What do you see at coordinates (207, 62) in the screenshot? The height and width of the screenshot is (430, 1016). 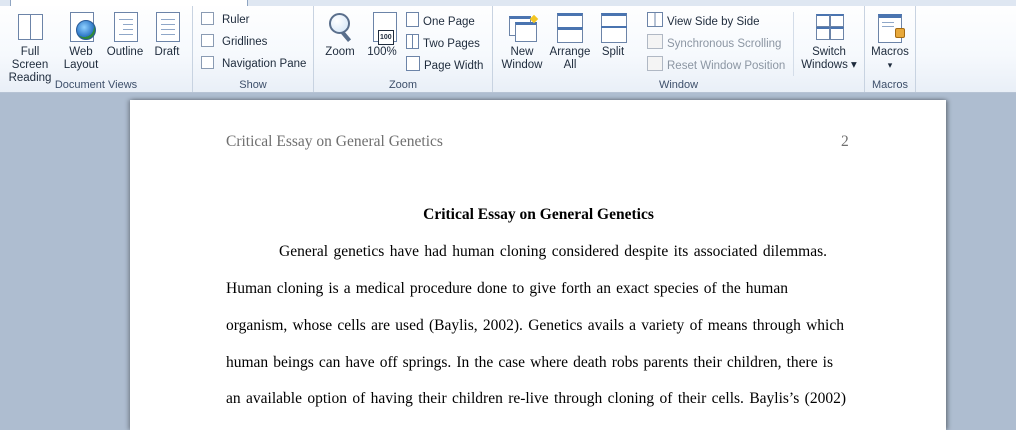 I see `navigation-pane-checkbox-box` at bounding box center [207, 62].